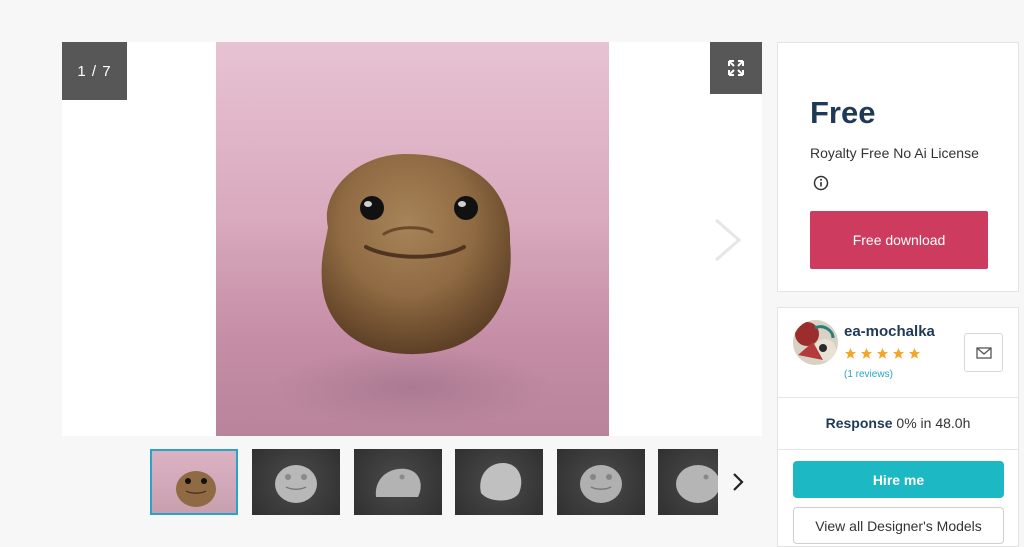 This screenshot has height=547, width=1024. I want to click on view-models-button: View all Designer's Models, so click(898, 525).